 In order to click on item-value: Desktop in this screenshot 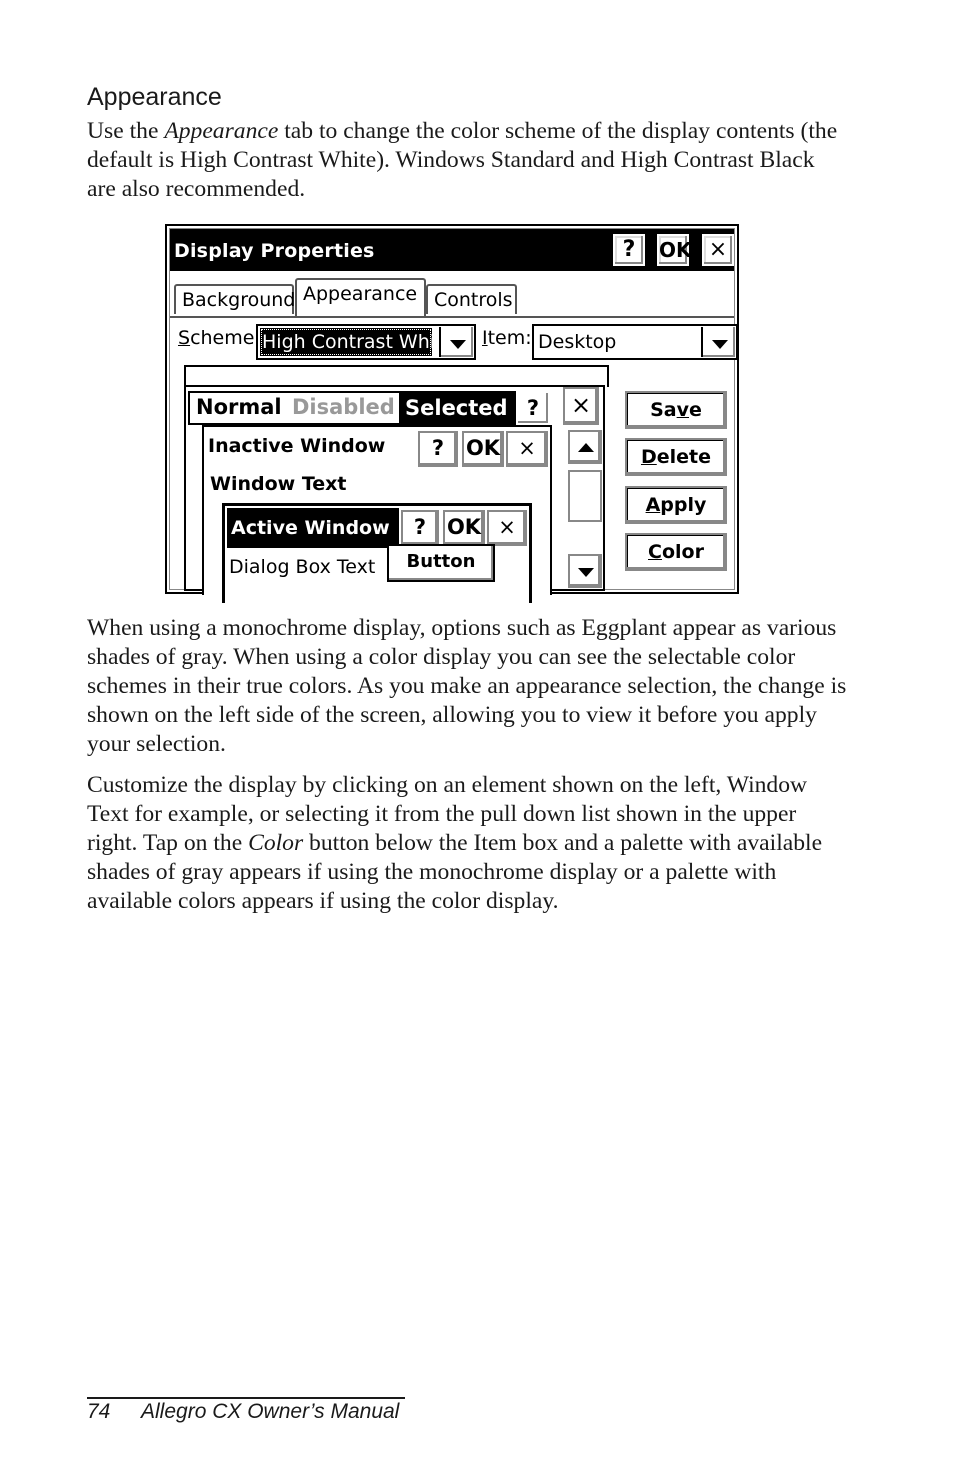, I will do `click(577, 342)`.